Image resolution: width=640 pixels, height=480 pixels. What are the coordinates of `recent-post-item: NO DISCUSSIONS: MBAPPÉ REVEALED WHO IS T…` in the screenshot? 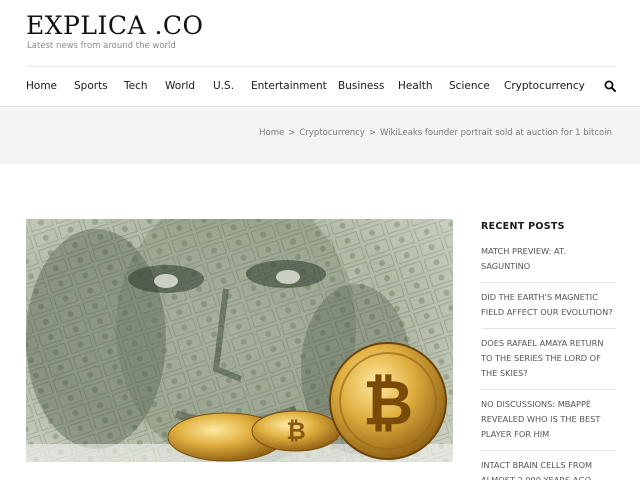 It's located at (548, 424).